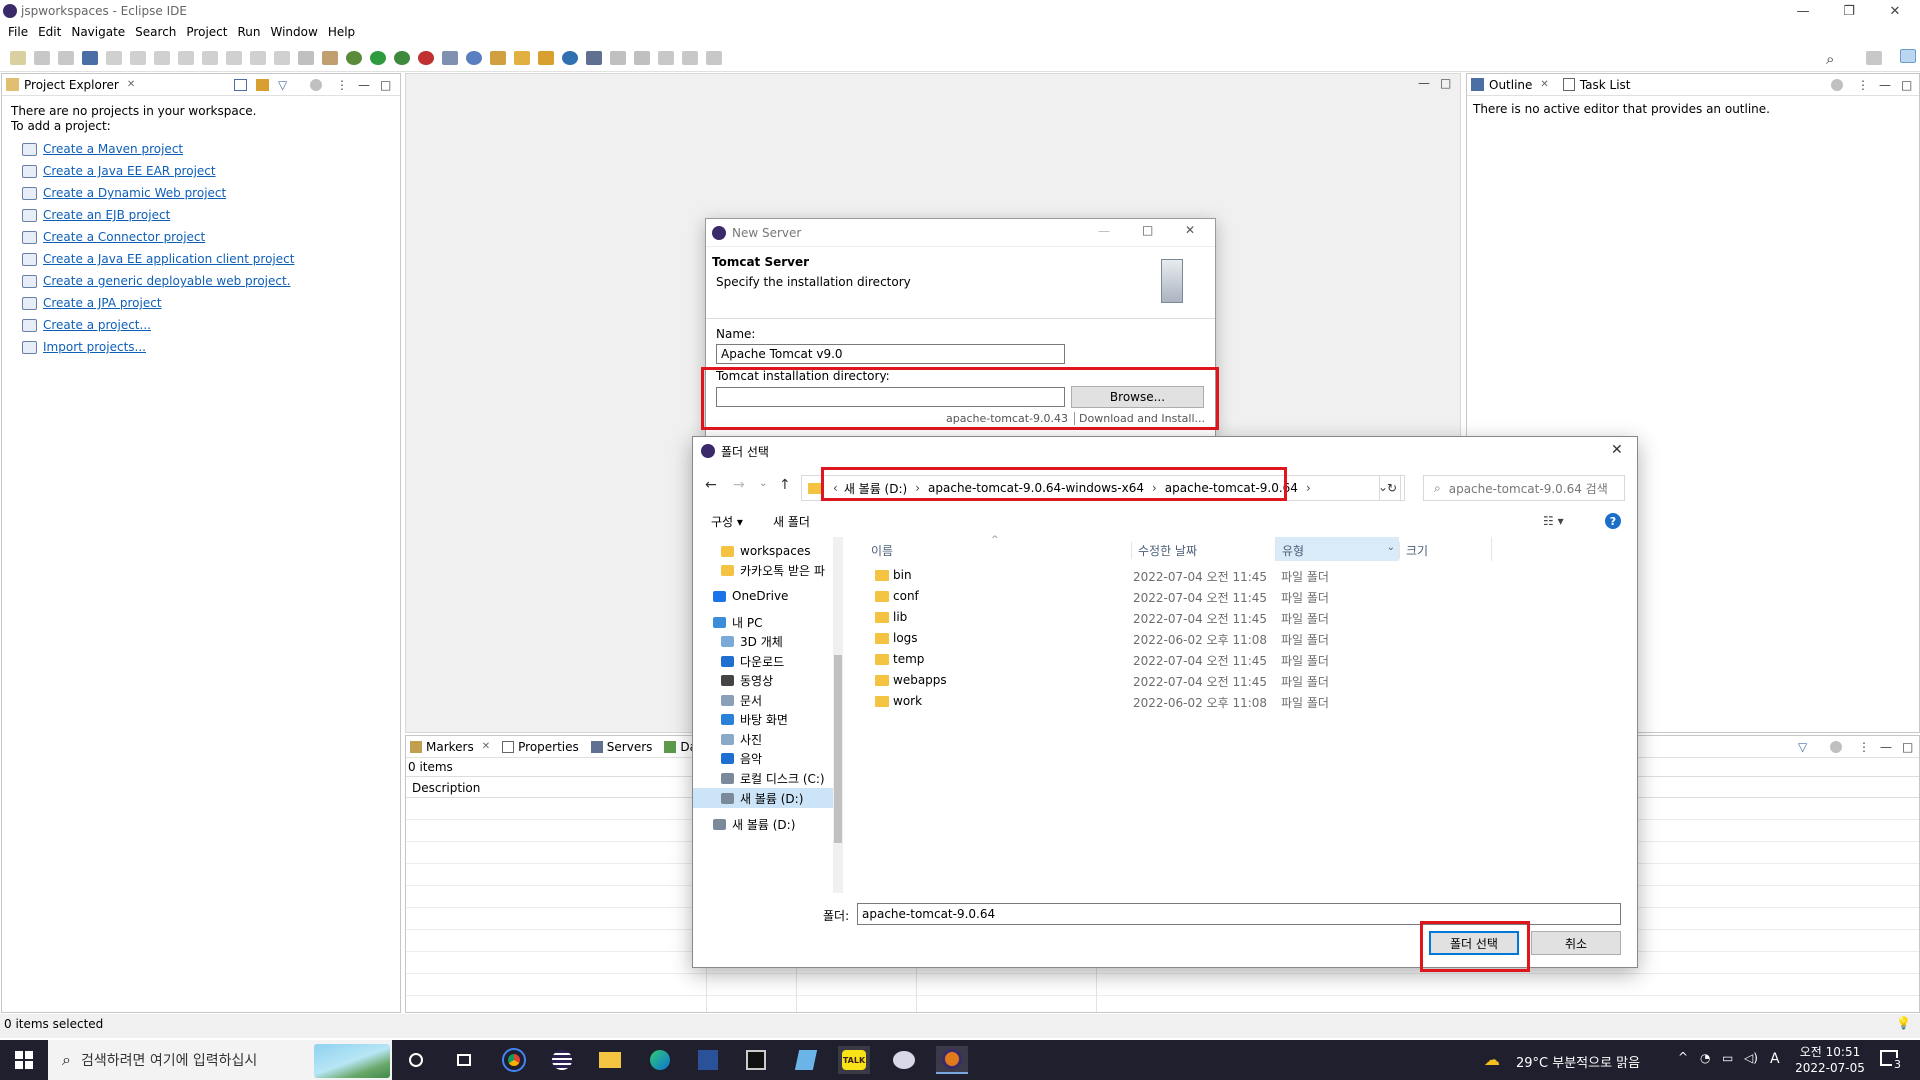 The image size is (1920, 1080). Describe the element at coordinates (262, 84) in the screenshot. I see `link-editor-icon` at that location.